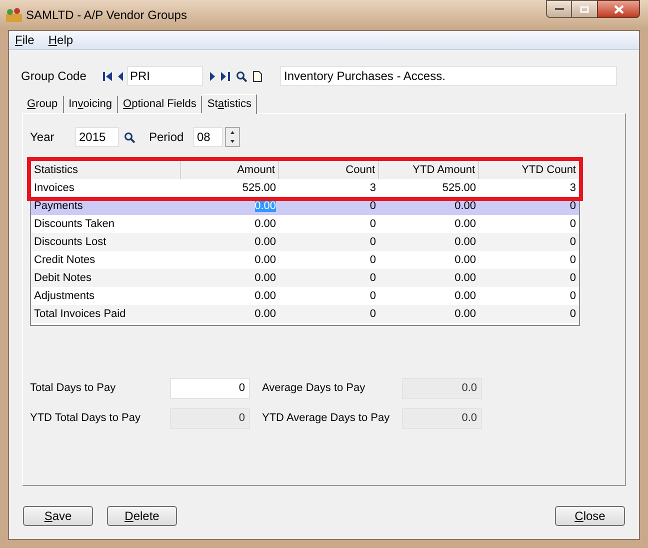 The image size is (648, 548). Describe the element at coordinates (86, 418) in the screenshot. I see `field-label: YTD Total Days to Pay` at that location.